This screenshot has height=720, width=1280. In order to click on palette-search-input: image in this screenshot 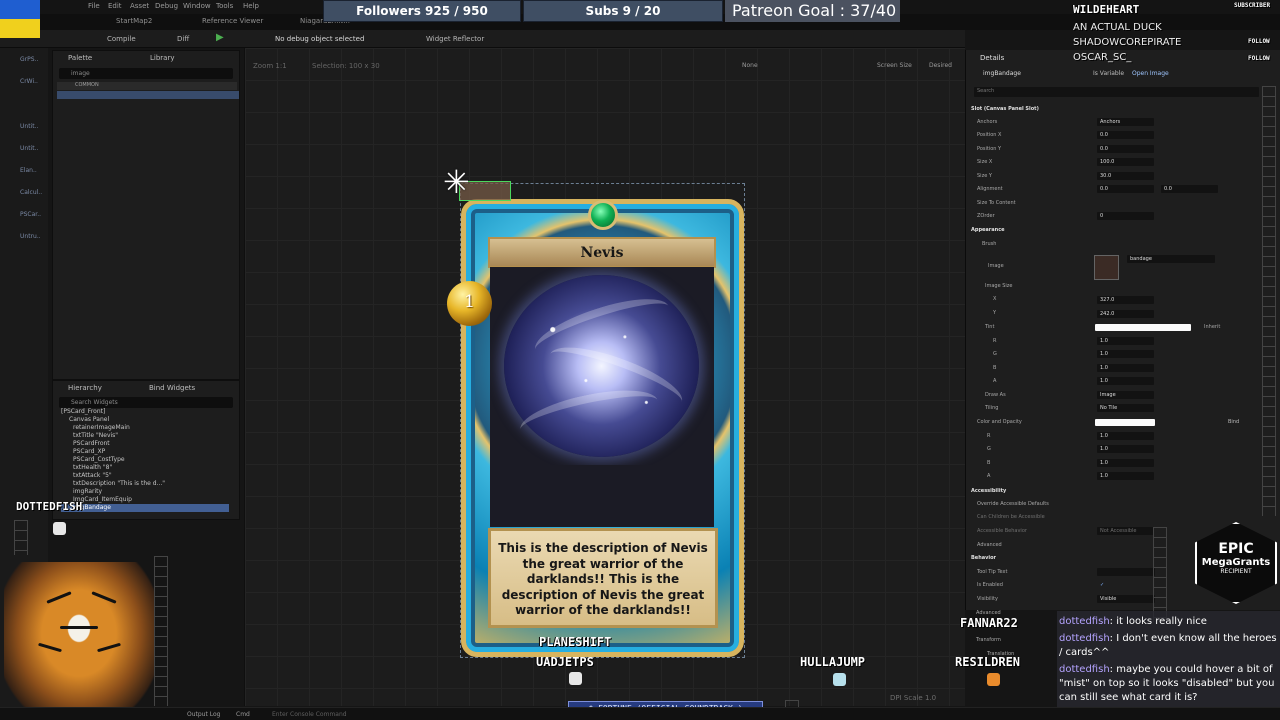, I will do `click(146, 73)`.